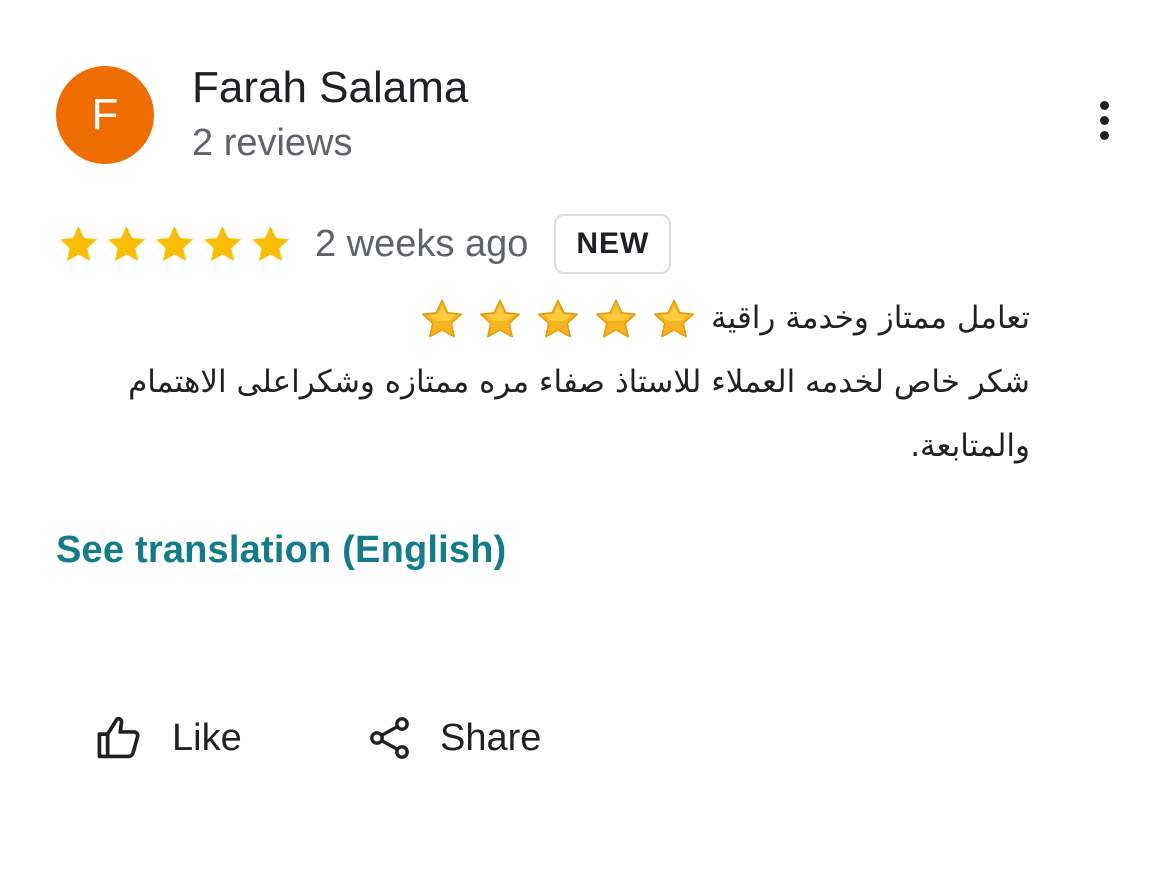 The height and width of the screenshot is (890, 1170). What do you see at coordinates (207, 738) in the screenshot?
I see `like-label: Like` at bounding box center [207, 738].